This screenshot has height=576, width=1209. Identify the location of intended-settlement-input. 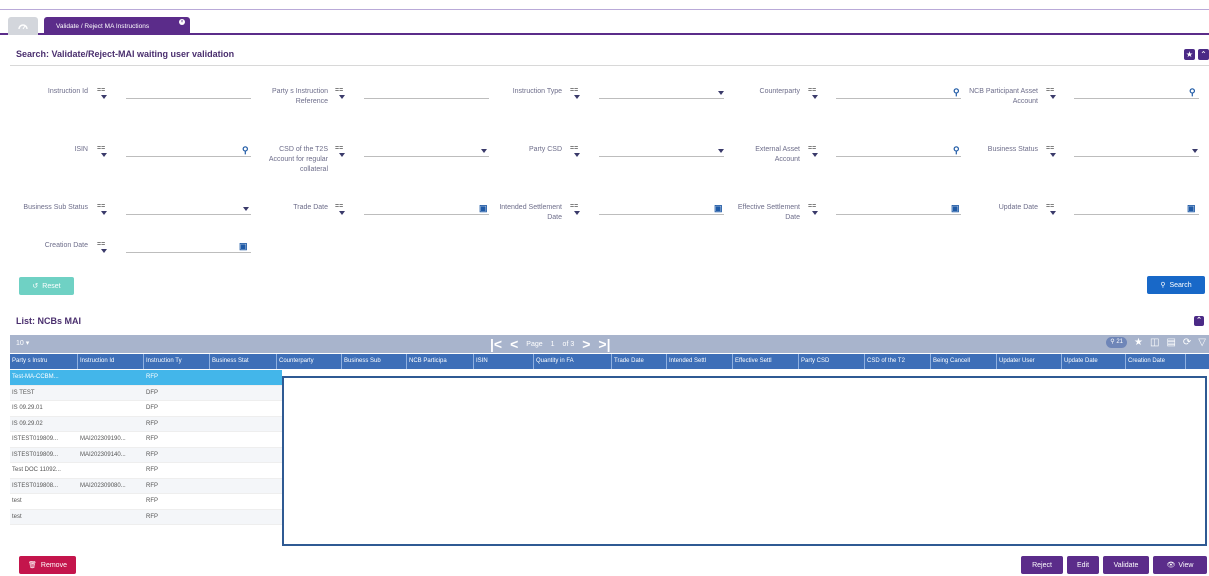
(661, 209).